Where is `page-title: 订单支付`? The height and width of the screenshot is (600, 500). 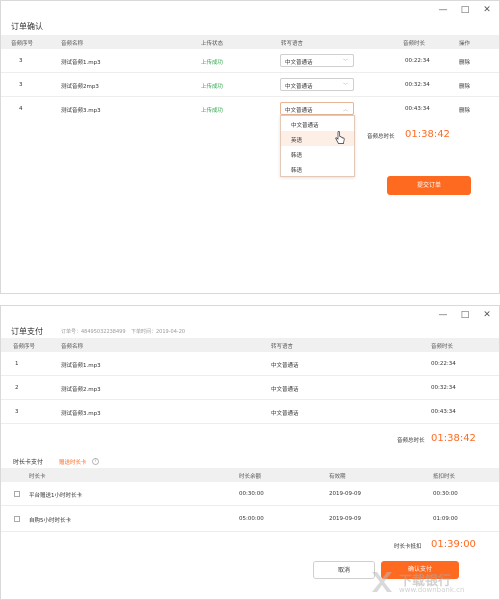 page-title: 订单支付 is located at coordinates (27, 331).